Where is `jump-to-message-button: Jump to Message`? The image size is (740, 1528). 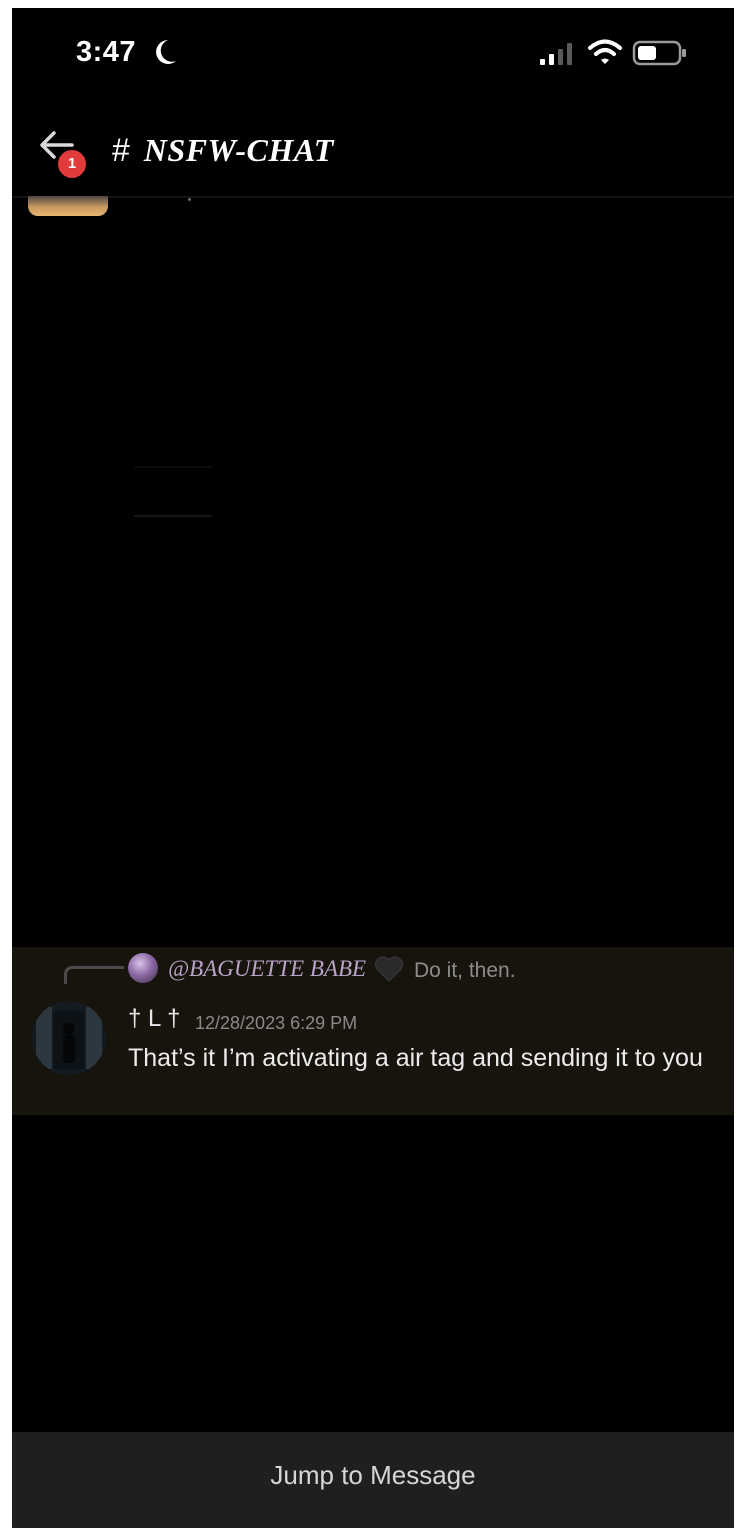 jump-to-message-button: Jump to Message is located at coordinates (373, 1480).